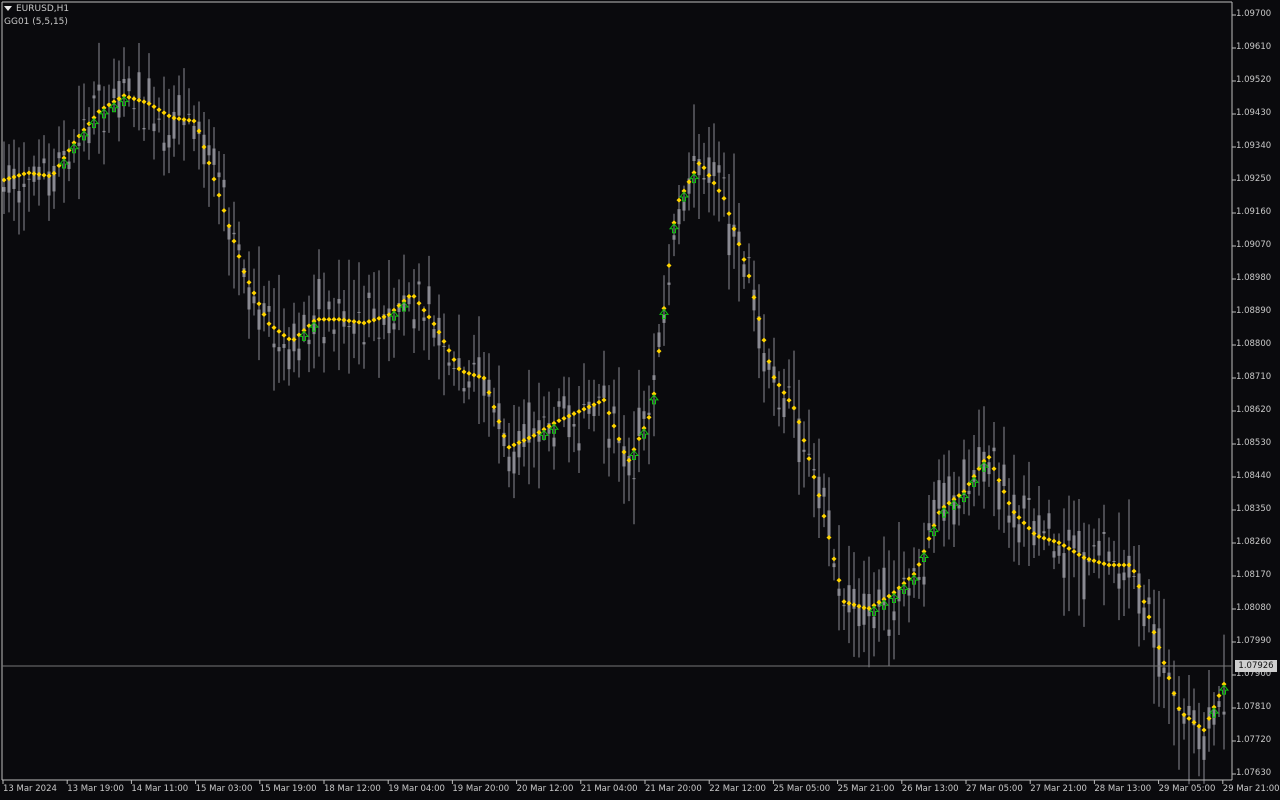  What do you see at coordinates (8, 8) in the screenshot?
I see `collapse-triangle-icon` at bounding box center [8, 8].